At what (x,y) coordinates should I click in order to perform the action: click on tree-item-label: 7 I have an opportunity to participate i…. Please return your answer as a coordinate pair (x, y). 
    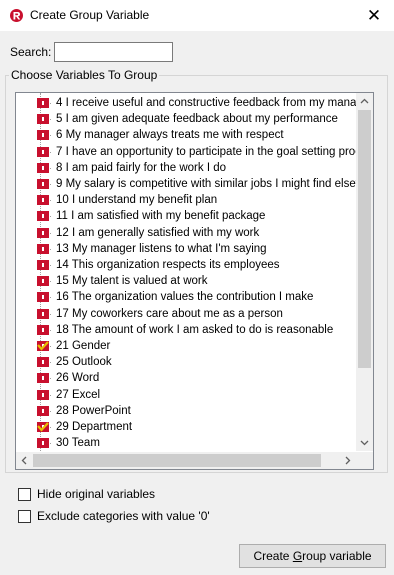
    Looking at the image, I should click on (206, 151).